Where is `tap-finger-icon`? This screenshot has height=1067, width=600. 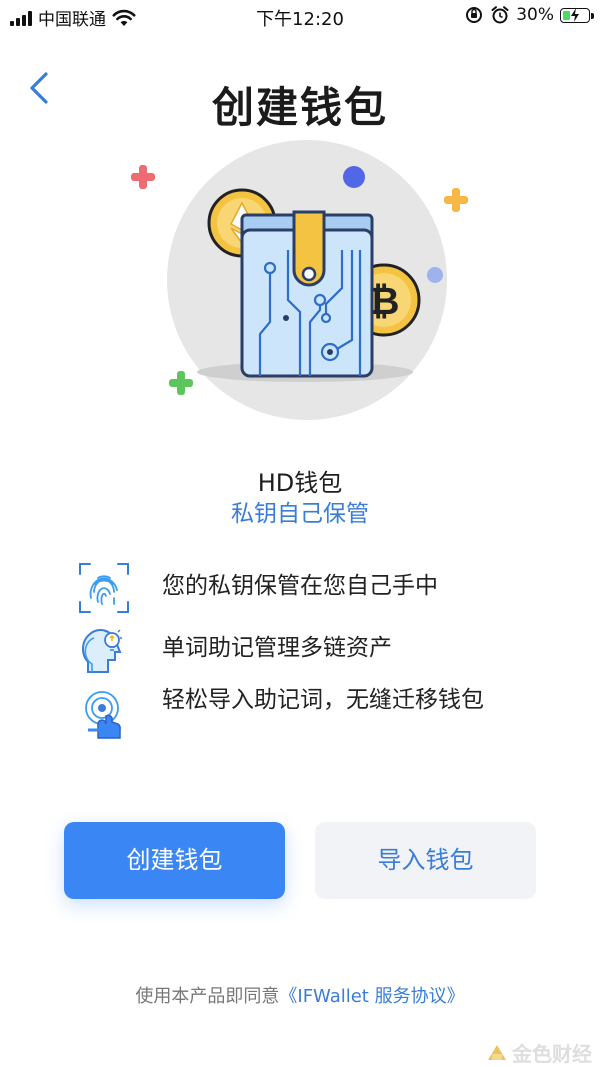
tap-finger-icon is located at coordinates (103, 715).